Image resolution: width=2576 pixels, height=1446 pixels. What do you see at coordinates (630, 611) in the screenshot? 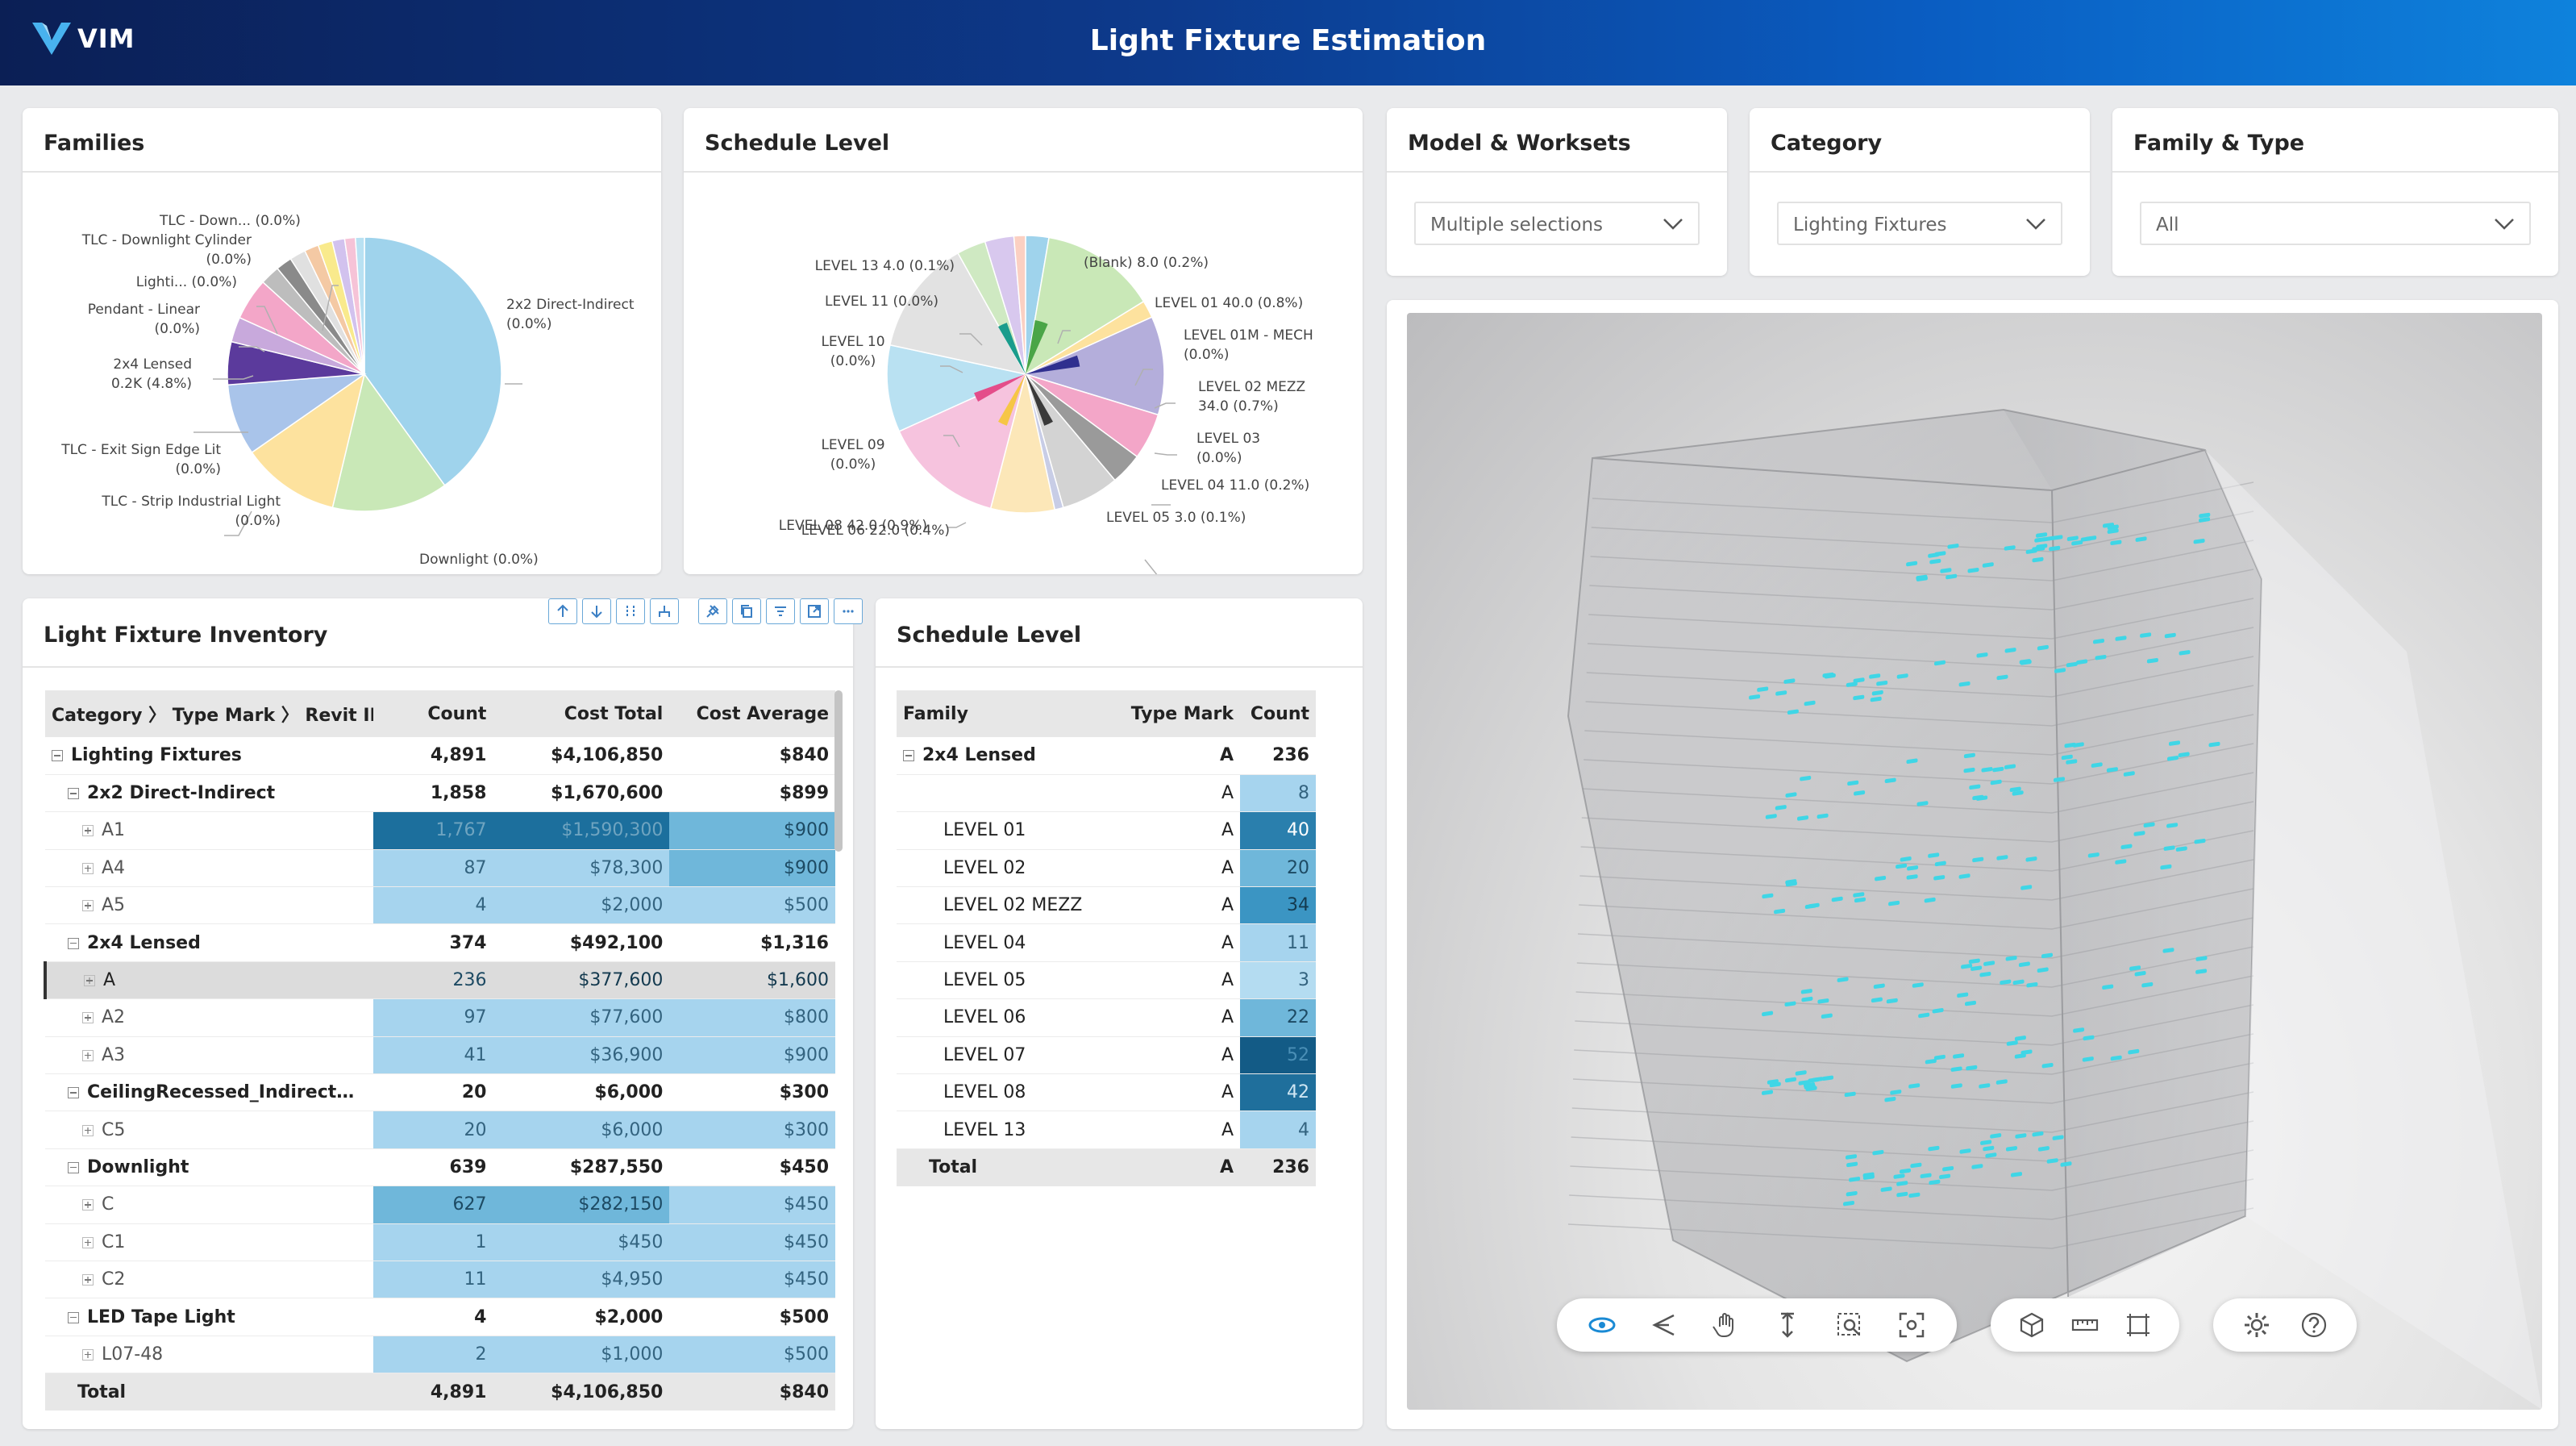
I see `next-level-icon` at bounding box center [630, 611].